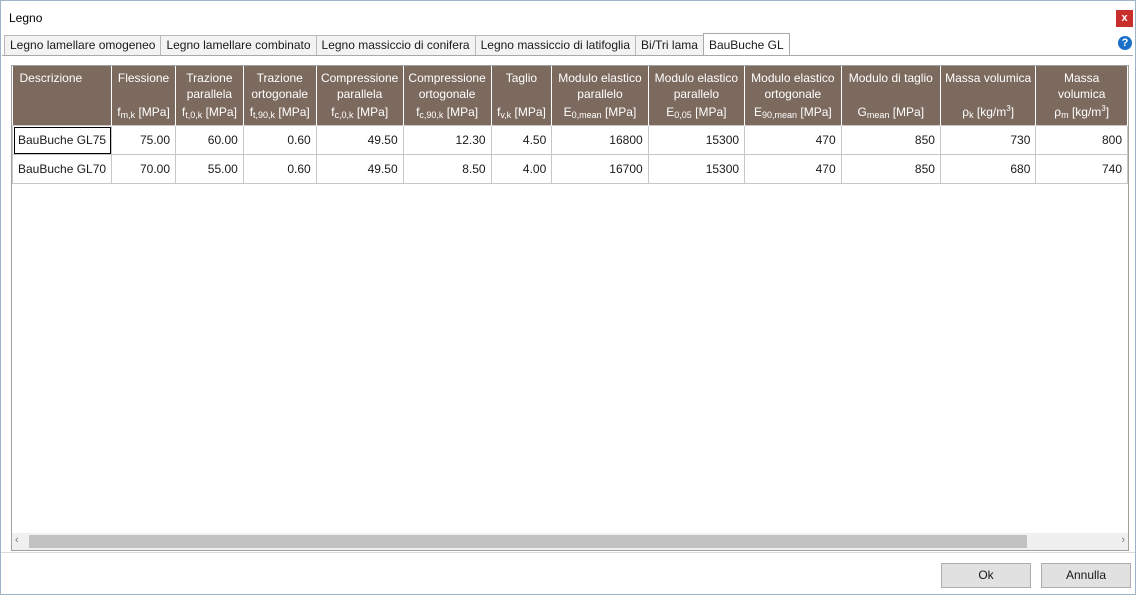  What do you see at coordinates (143, 140) in the screenshot?
I see `table-cell: 75.00` at bounding box center [143, 140].